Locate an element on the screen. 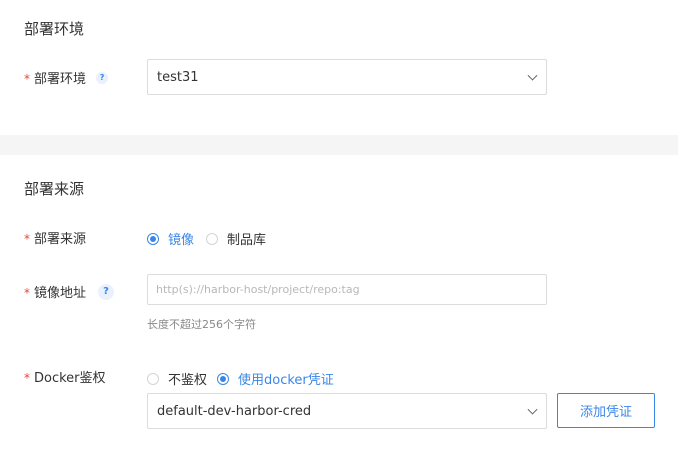 Image resolution: width=678 pixels, height=450 pixels. radio-no-auth is located at coordinates (153, 378).